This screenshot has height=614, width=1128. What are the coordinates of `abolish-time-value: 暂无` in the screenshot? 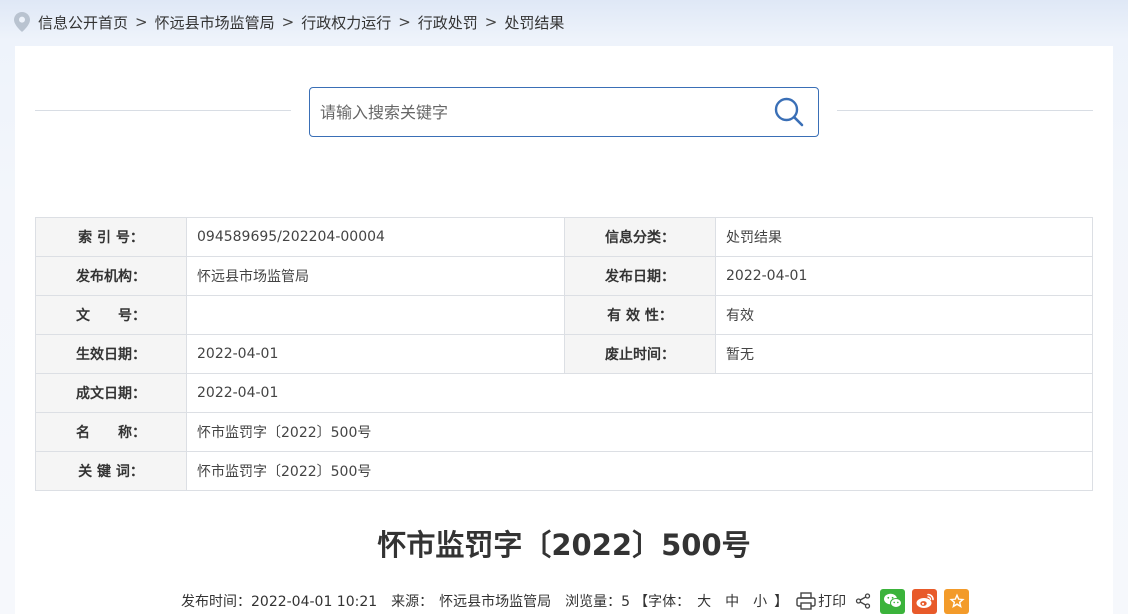 It's located at (904, 354).